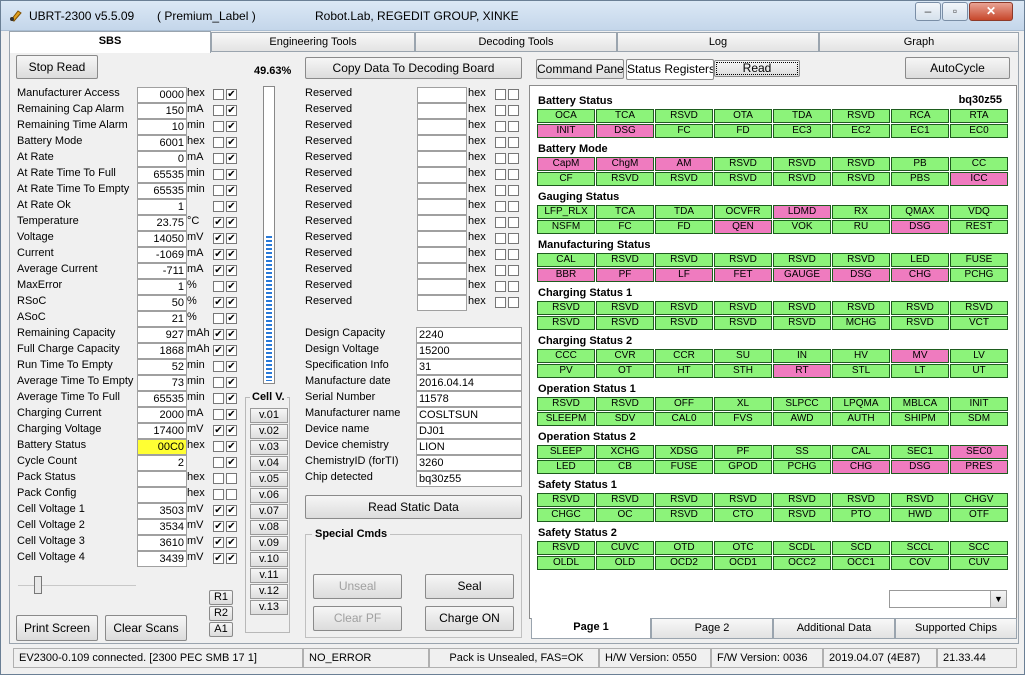  What do you see at coordinates (269, 447) in the screenshot?
I see `cell-voltage-button: v.03` at bounding box center [269, 447].